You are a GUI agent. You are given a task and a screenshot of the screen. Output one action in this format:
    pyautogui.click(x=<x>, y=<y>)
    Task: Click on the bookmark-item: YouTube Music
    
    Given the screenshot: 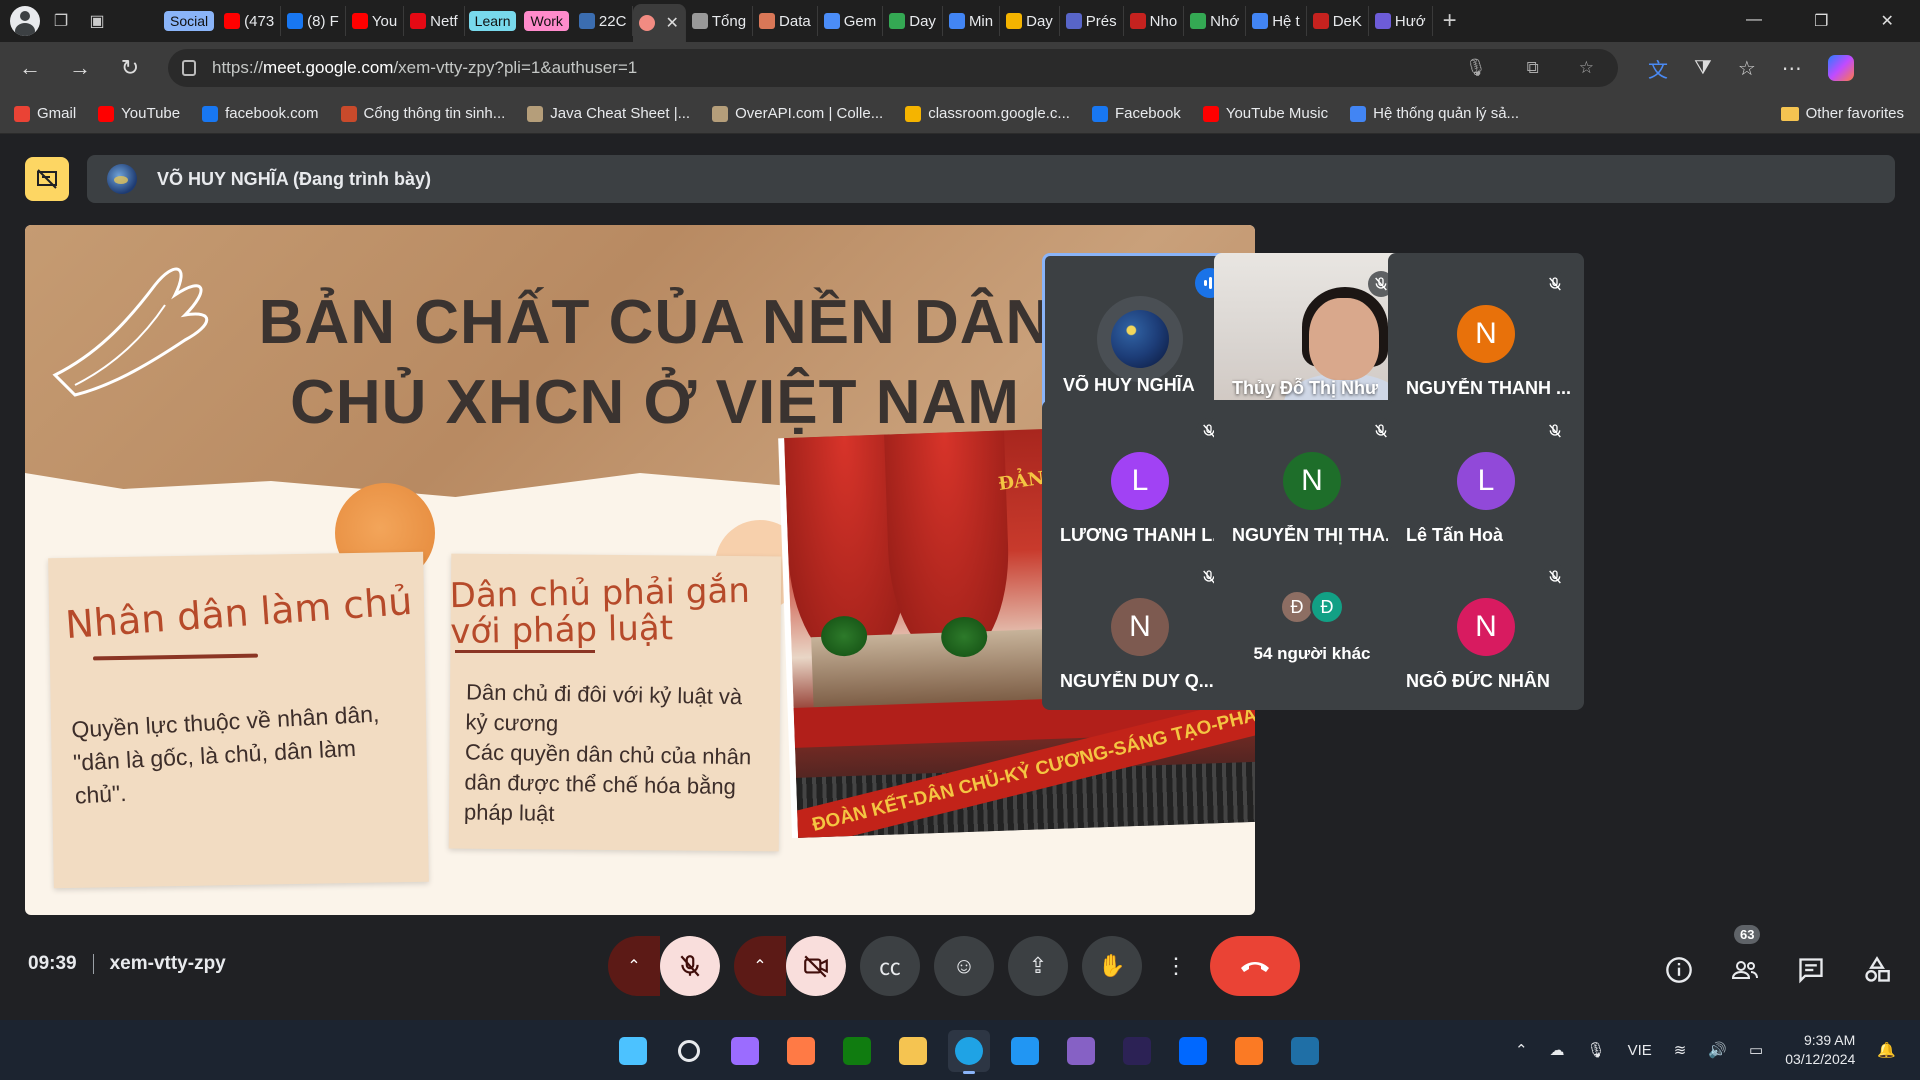 What is the action you would take?
    pyautogui.click(x=1265, y=113)
    